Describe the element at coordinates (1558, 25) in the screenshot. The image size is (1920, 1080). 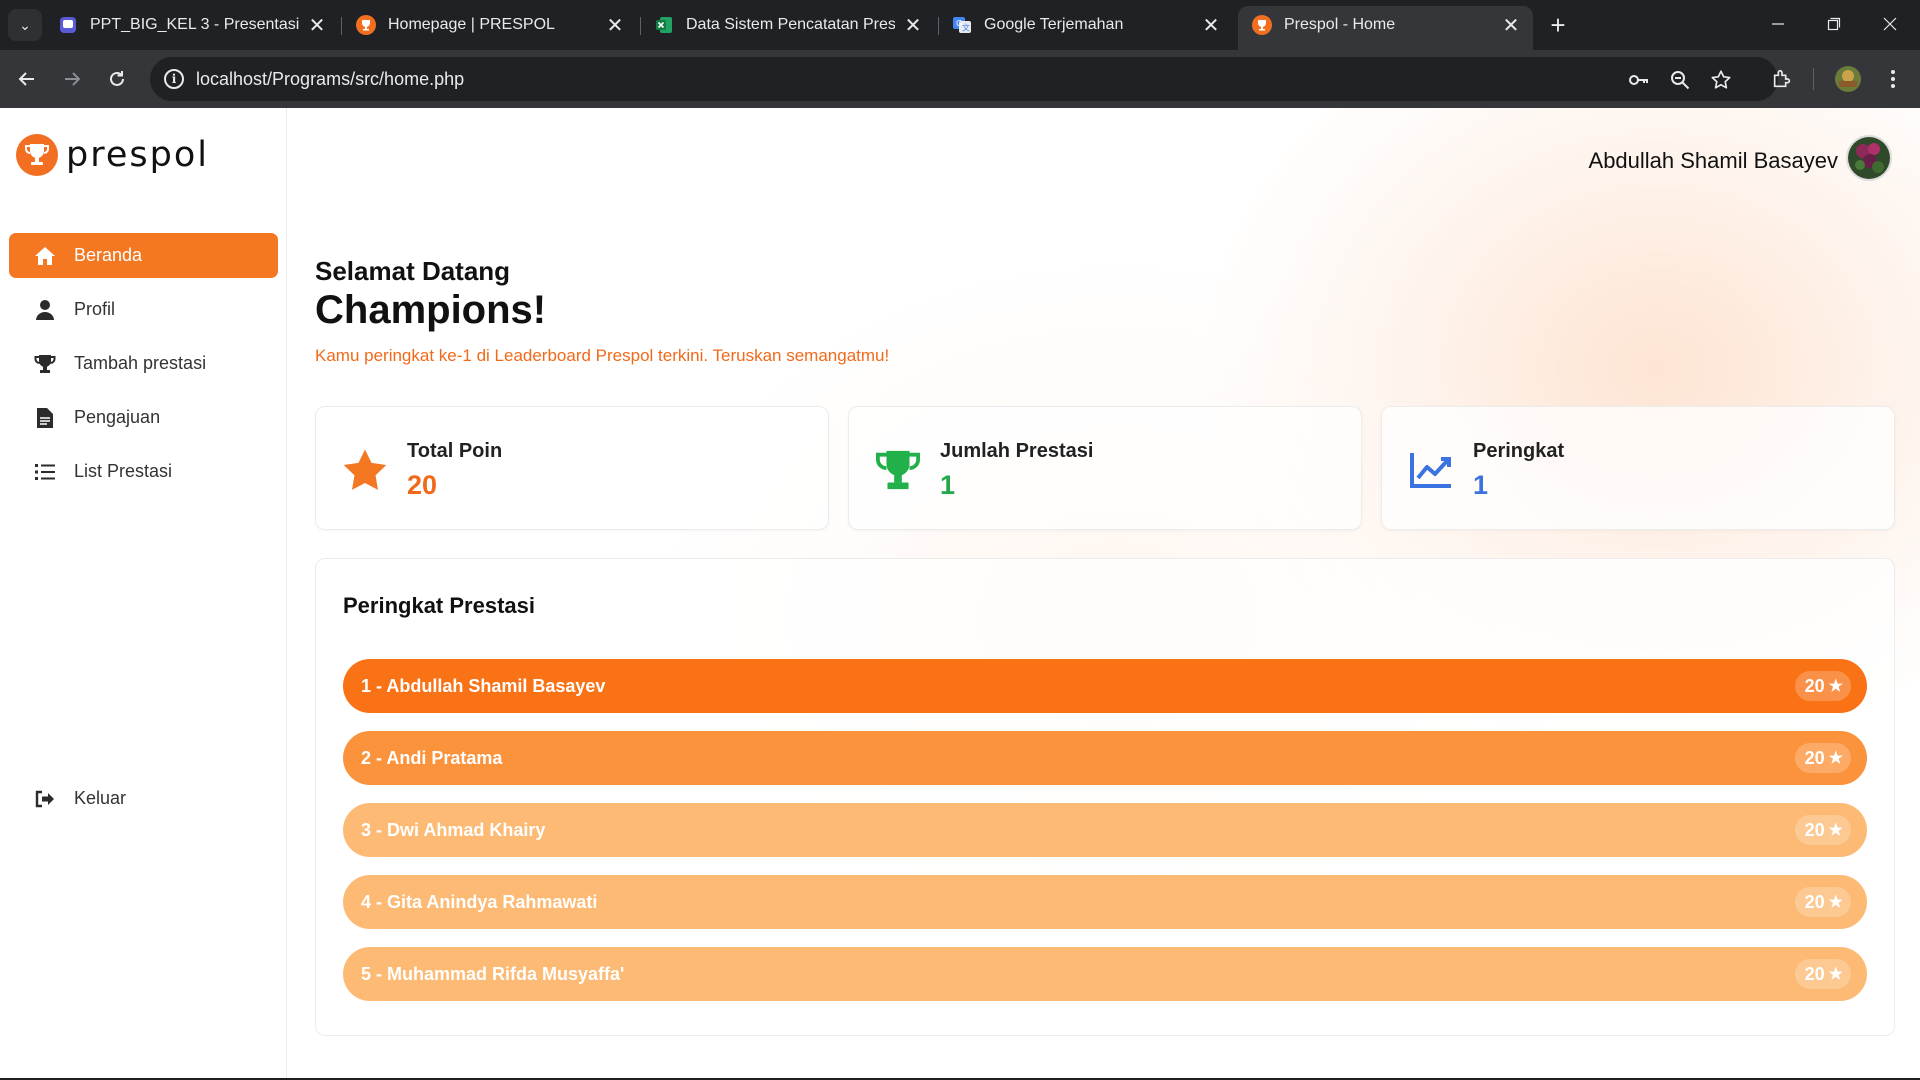
I see `new-tab-button: +` at that location.